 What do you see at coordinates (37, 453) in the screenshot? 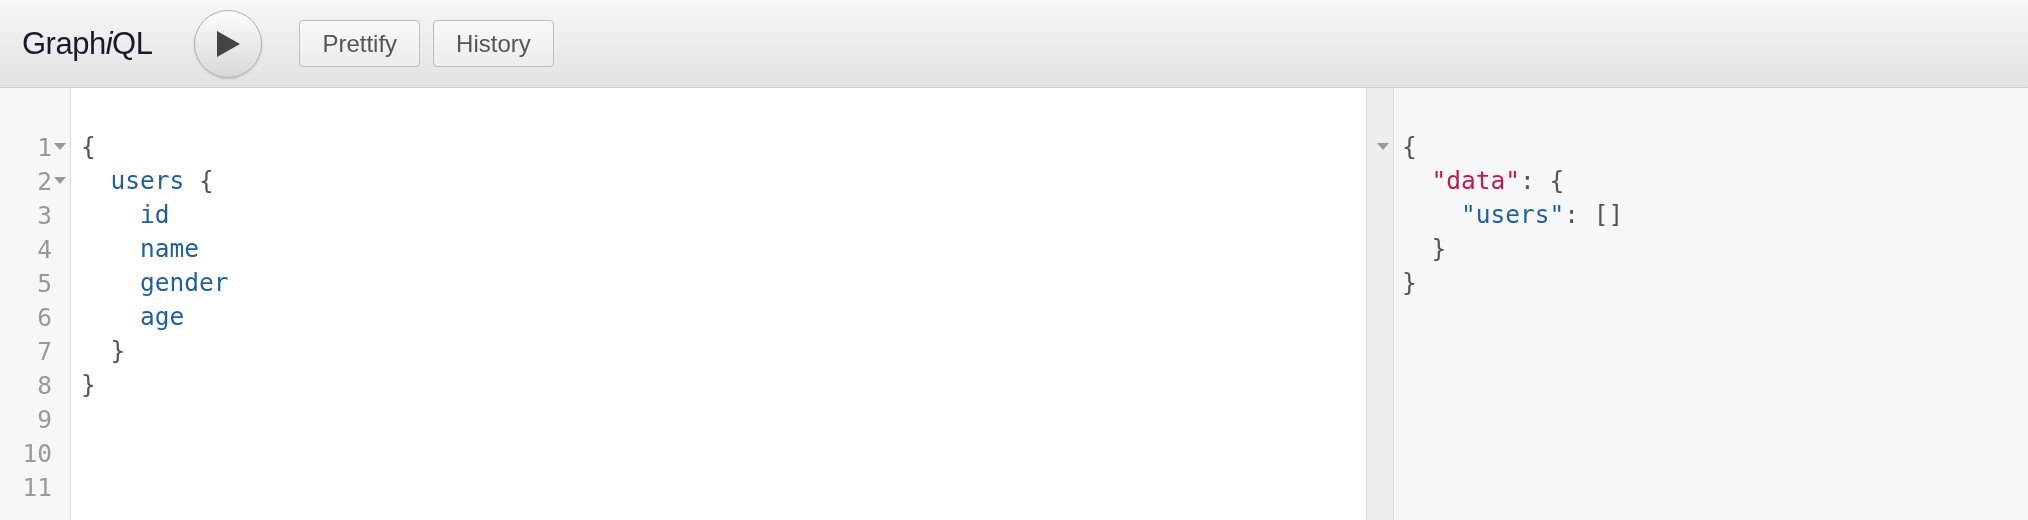
I see `line-number: 10` at bounding box center [37, 453].